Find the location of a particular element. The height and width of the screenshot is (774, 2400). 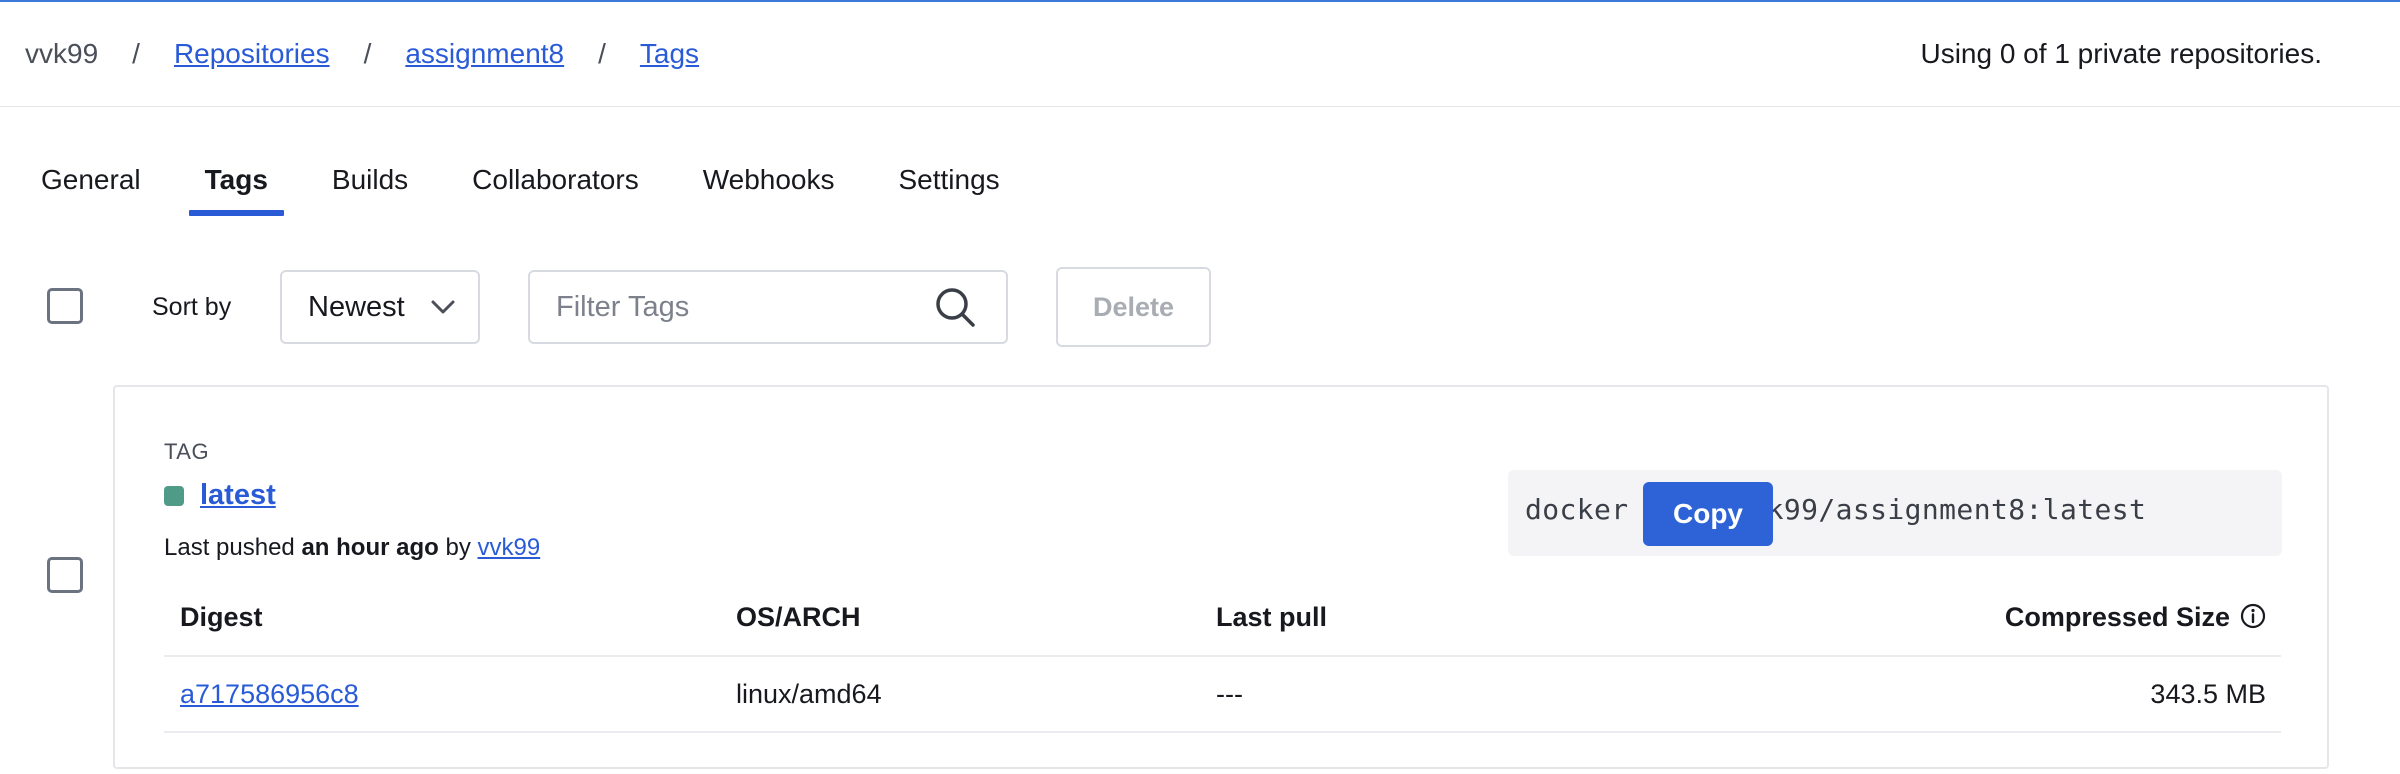

column-header-last-pull: Last pull is located at coordinates (1272, 617).